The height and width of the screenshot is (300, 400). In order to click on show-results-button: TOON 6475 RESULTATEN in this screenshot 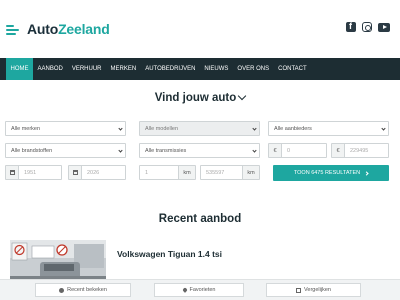, I will do `click(331, 173)`.